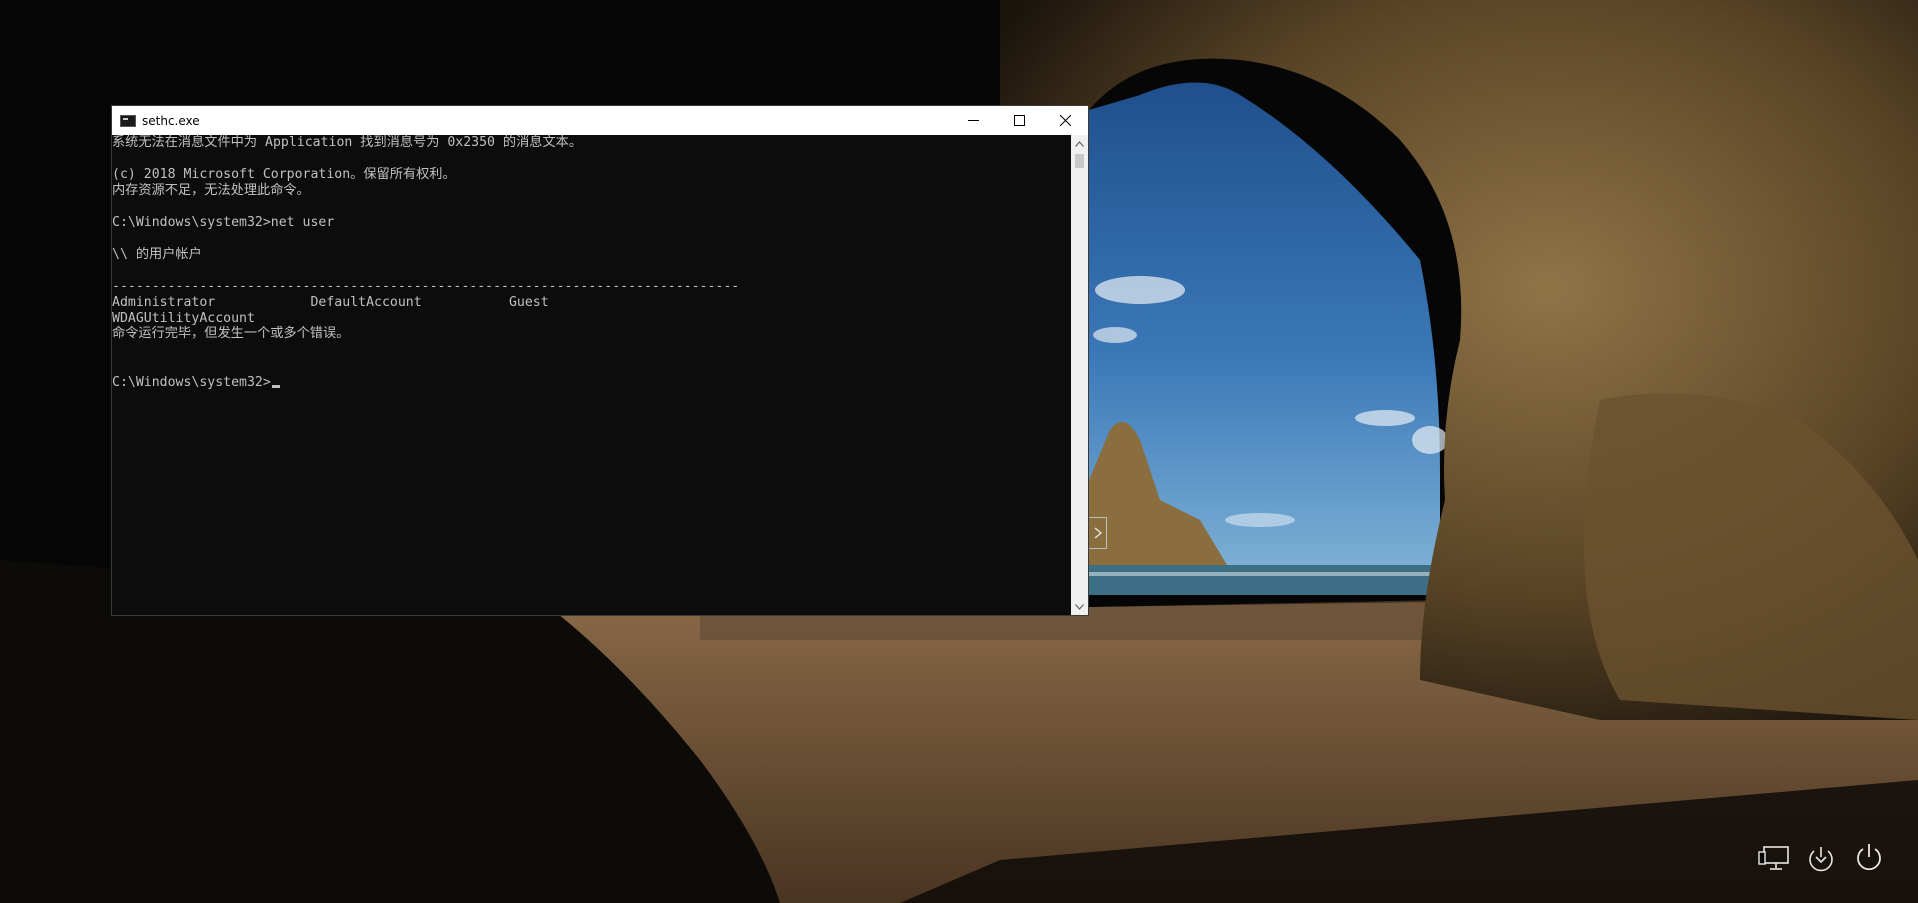  What do you see at coordinates (128, 120) in the screenshot?
I see `console-app-icon` at bounding box center [128, 120].